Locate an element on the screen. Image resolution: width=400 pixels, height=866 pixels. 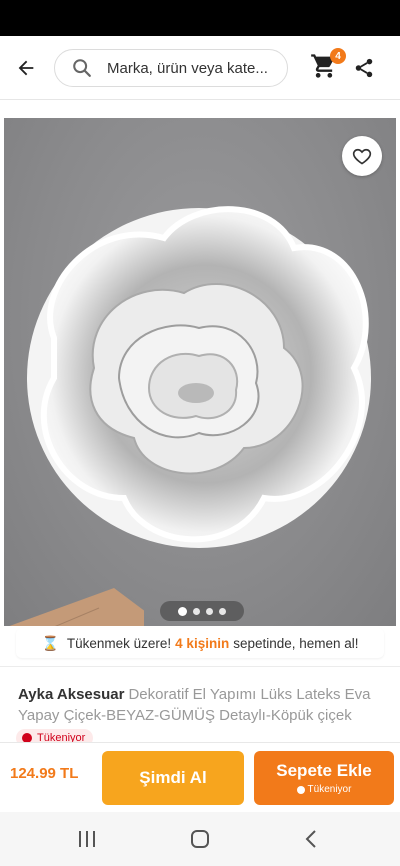
add-to-cart-sub-text: Tükeniyor is located at coordinates (329, 789).